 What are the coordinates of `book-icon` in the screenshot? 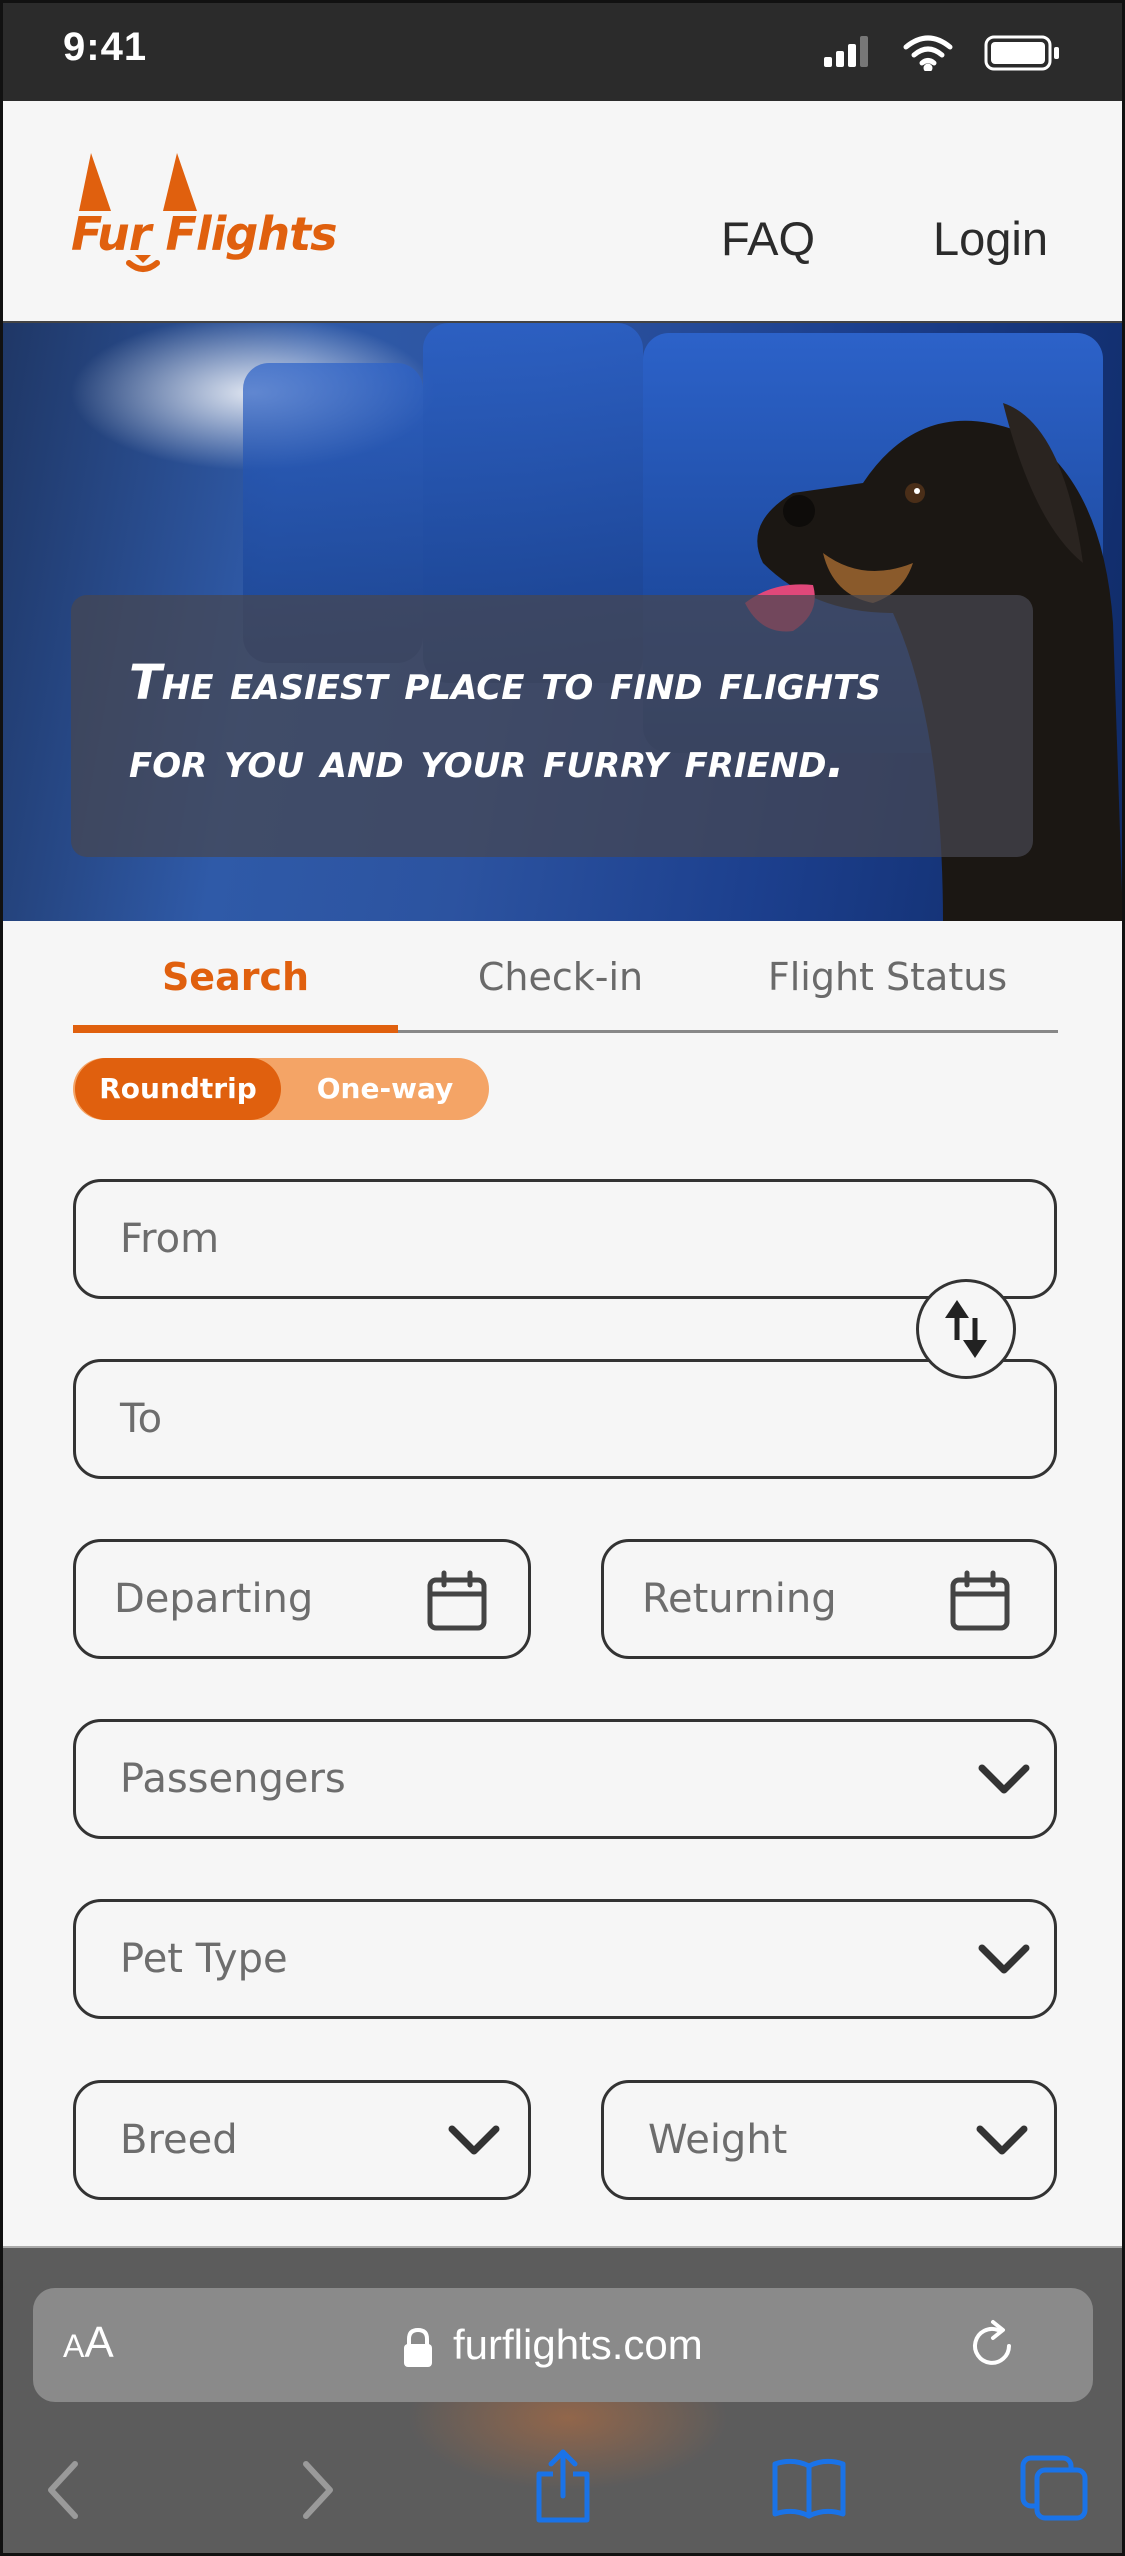 It's located at (809, 2488).